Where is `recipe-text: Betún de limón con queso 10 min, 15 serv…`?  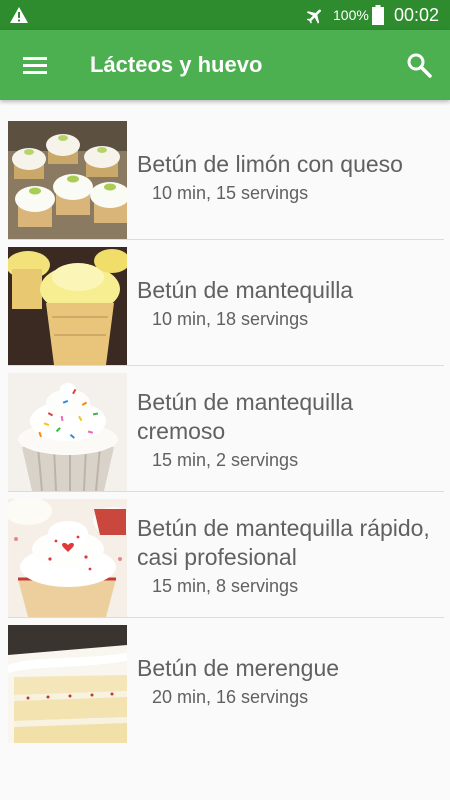
recipe-text: Betún de limón con queso 10 min, 15 serv… is located at coordinates (289, 177).